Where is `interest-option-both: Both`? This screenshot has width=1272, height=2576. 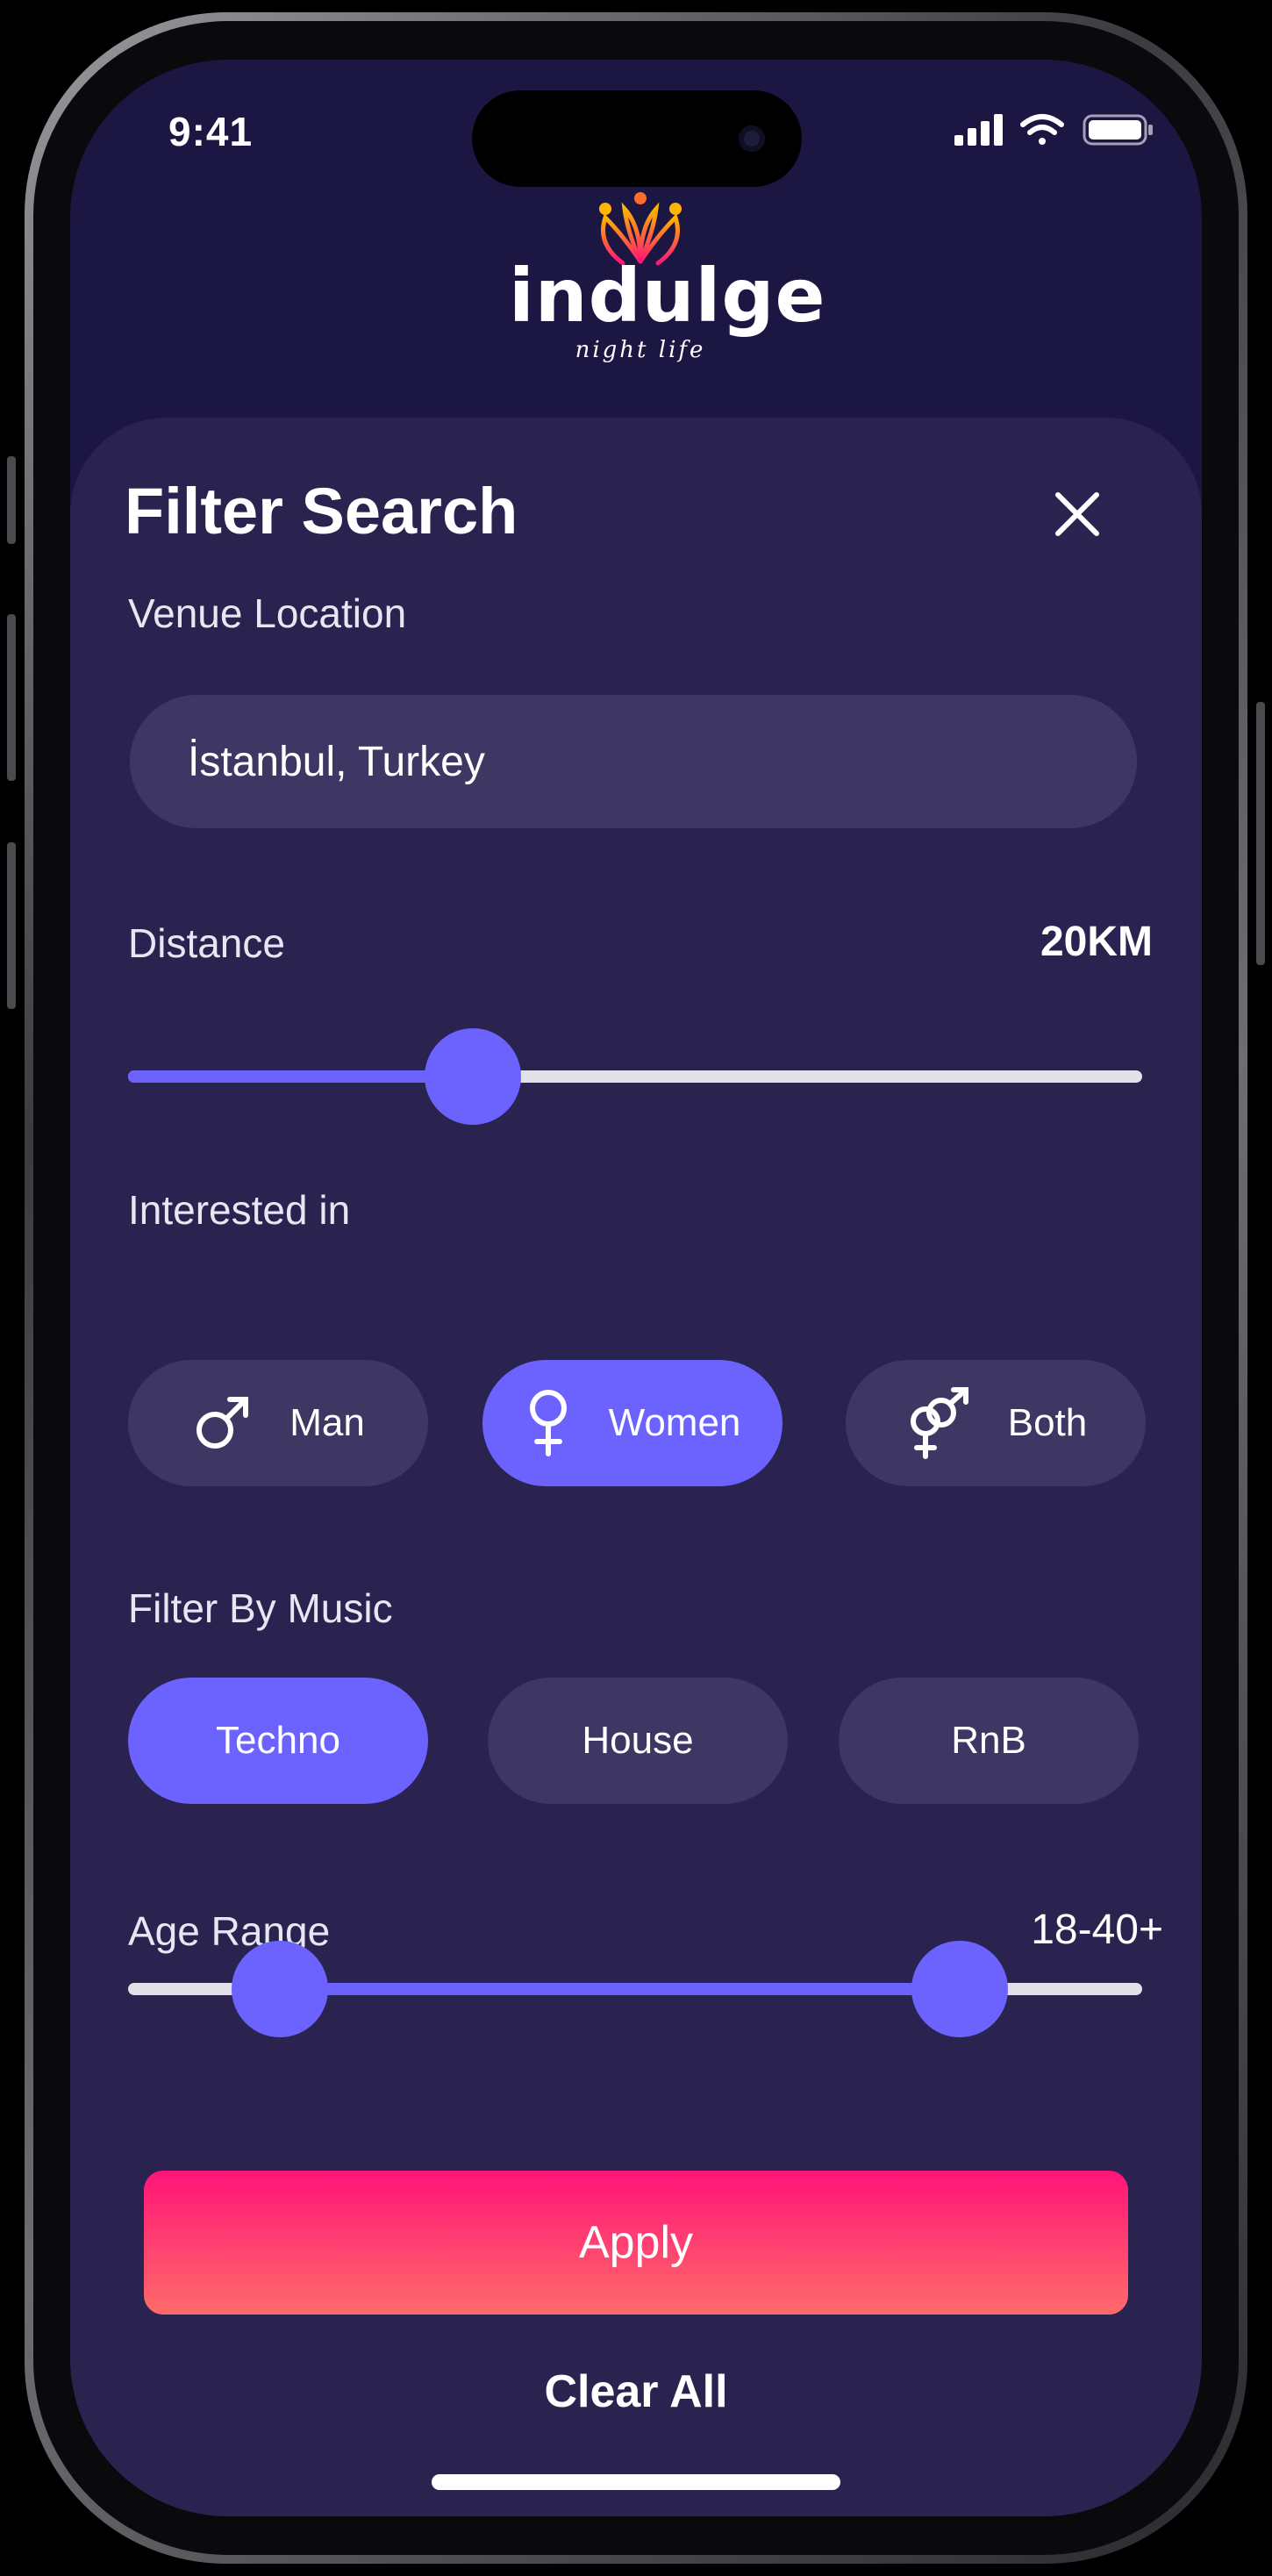 interest-option-both: Both is located at coordinates (996, 1423).